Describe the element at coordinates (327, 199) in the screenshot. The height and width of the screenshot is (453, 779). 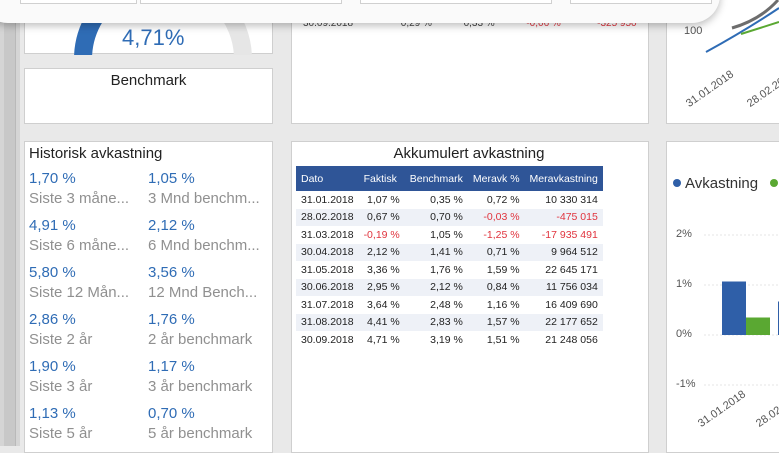
I see `table-cell: 31.01.2018` at that location.